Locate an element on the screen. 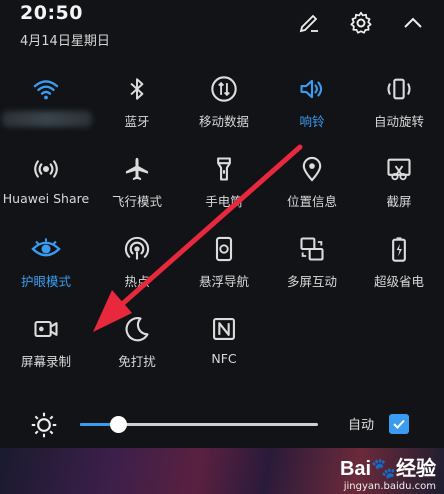  tile-rotate: 自动旋转 is located at coordinates (399, 105).